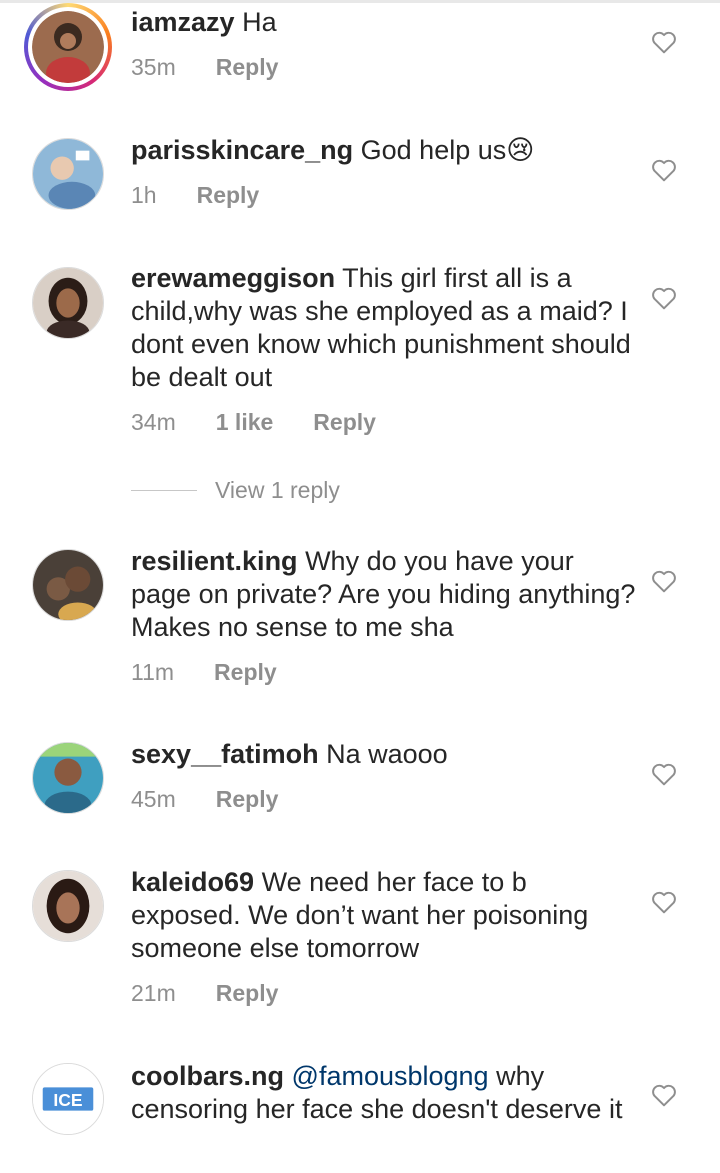  What do you see at coordinates (204, 67) in the screenshot?
I see `comment-meta: 35m Reply` at bounding box center [204, 67].